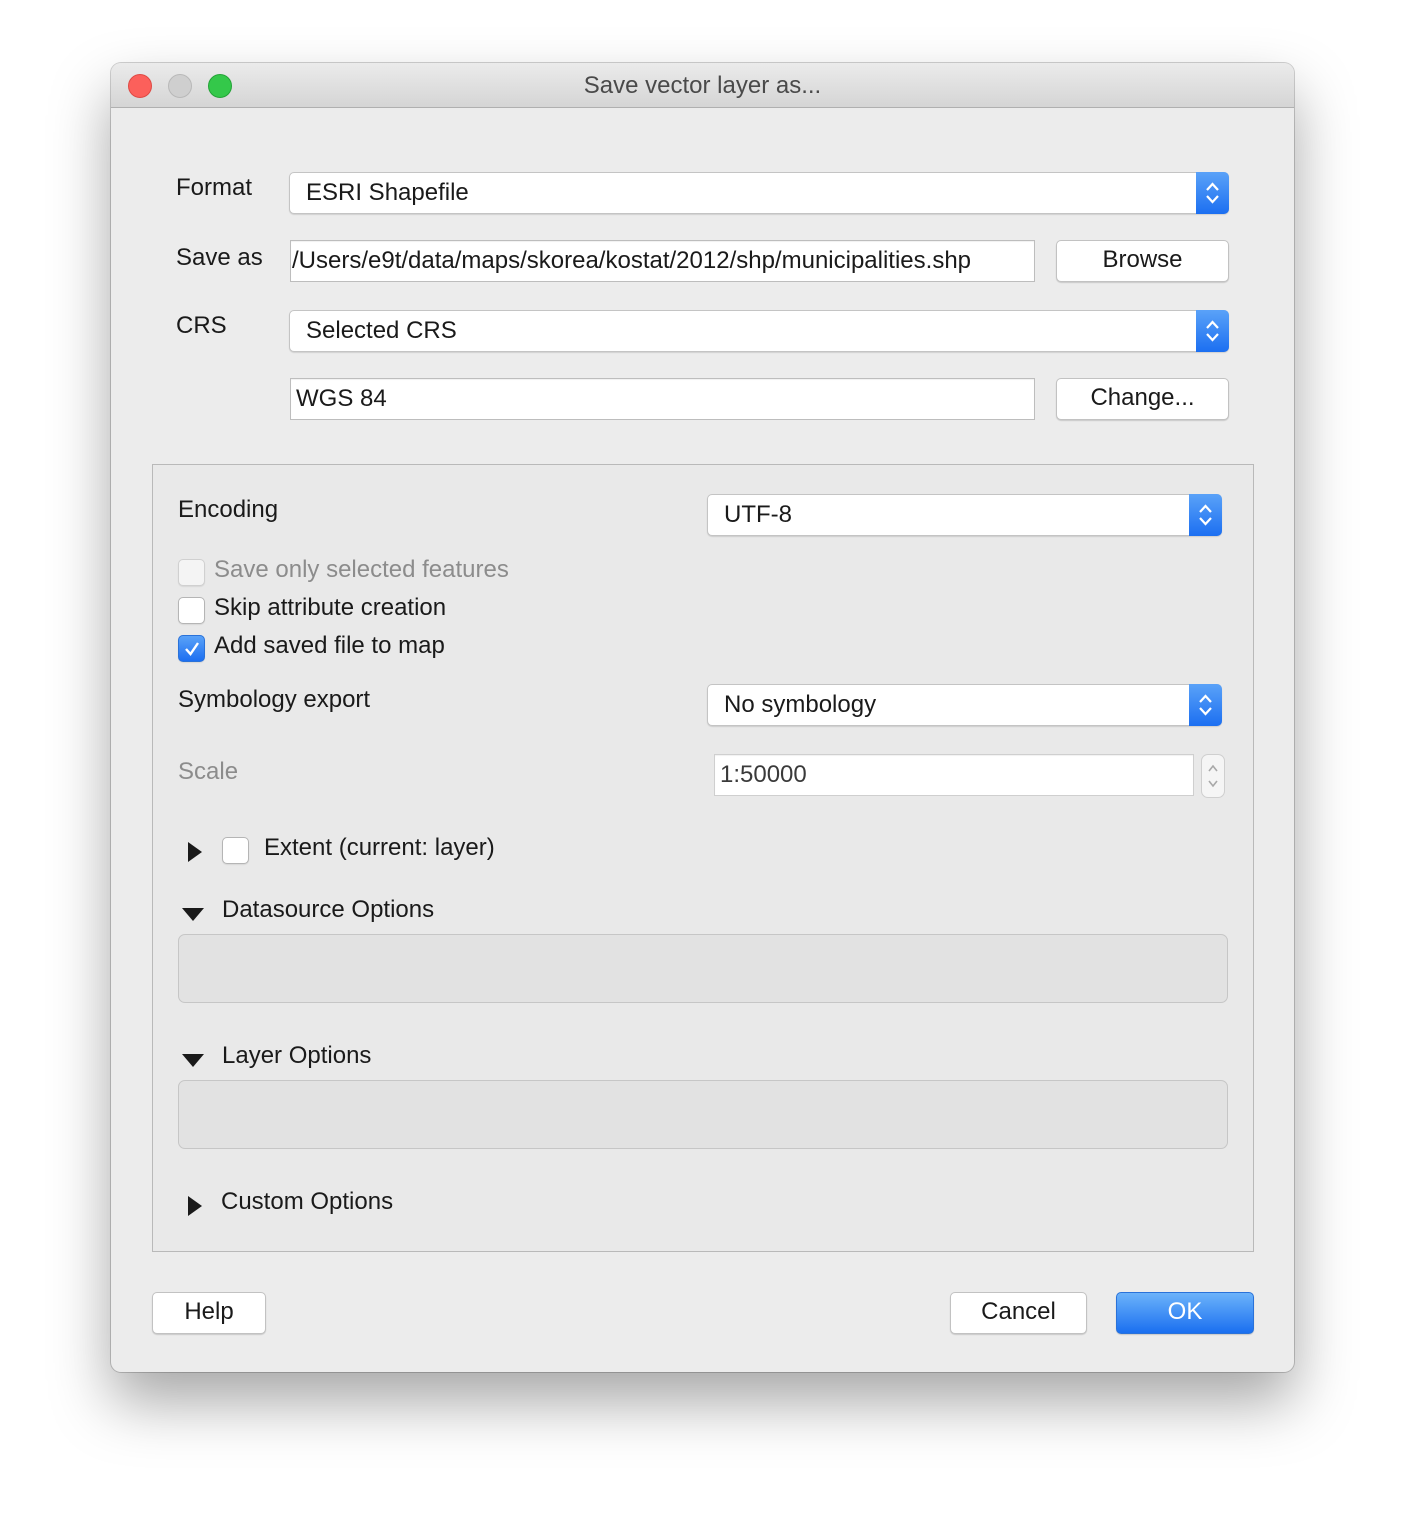 This screenshot has width=1406, height=1532. I want to click on checkmark-icon, so click(192, 649).